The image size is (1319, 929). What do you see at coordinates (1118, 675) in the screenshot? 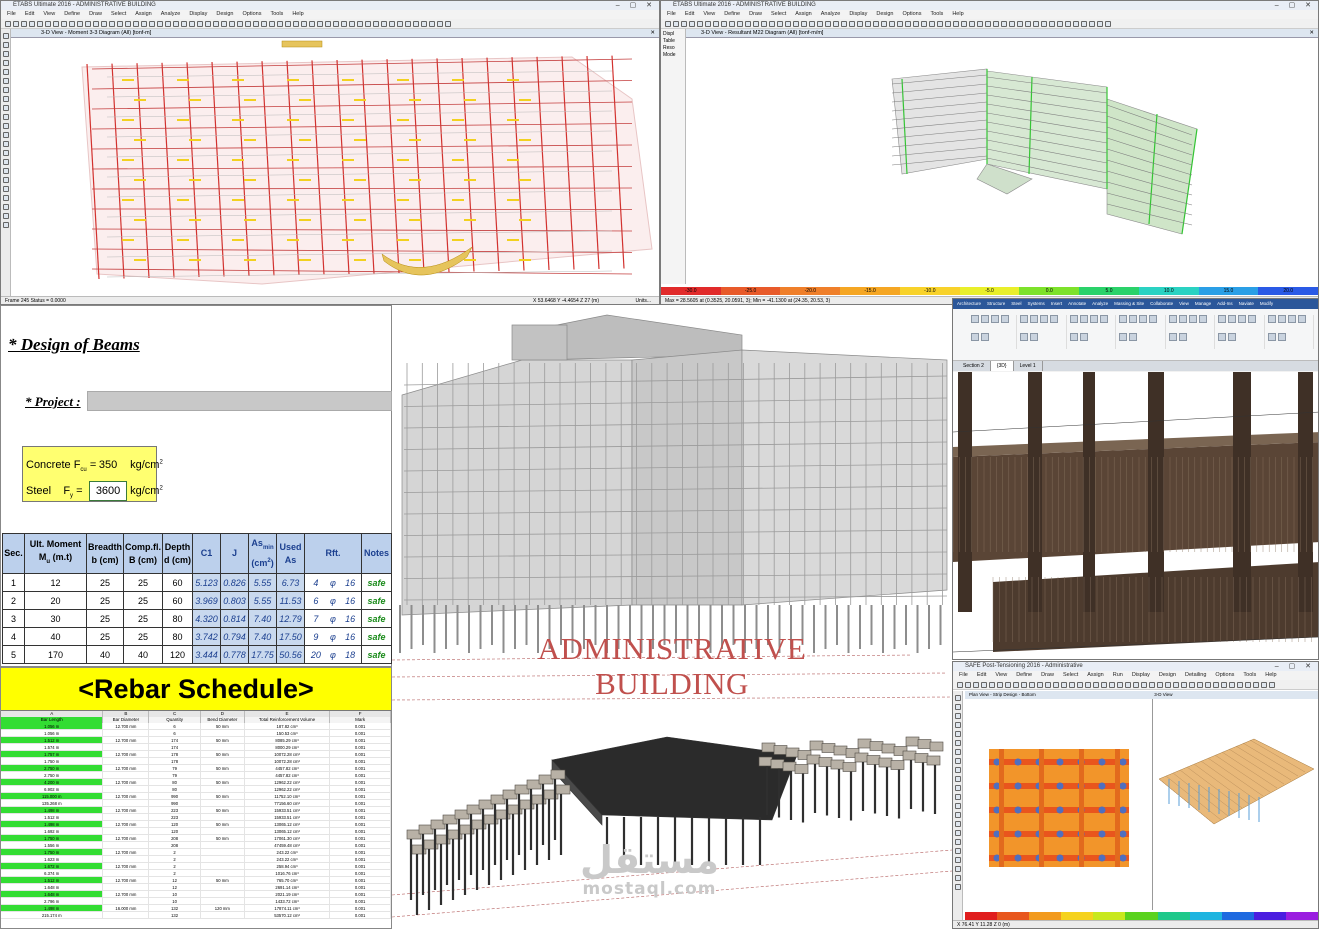
I see `menu-item-run: Run` at bounding box center [1118, 675].